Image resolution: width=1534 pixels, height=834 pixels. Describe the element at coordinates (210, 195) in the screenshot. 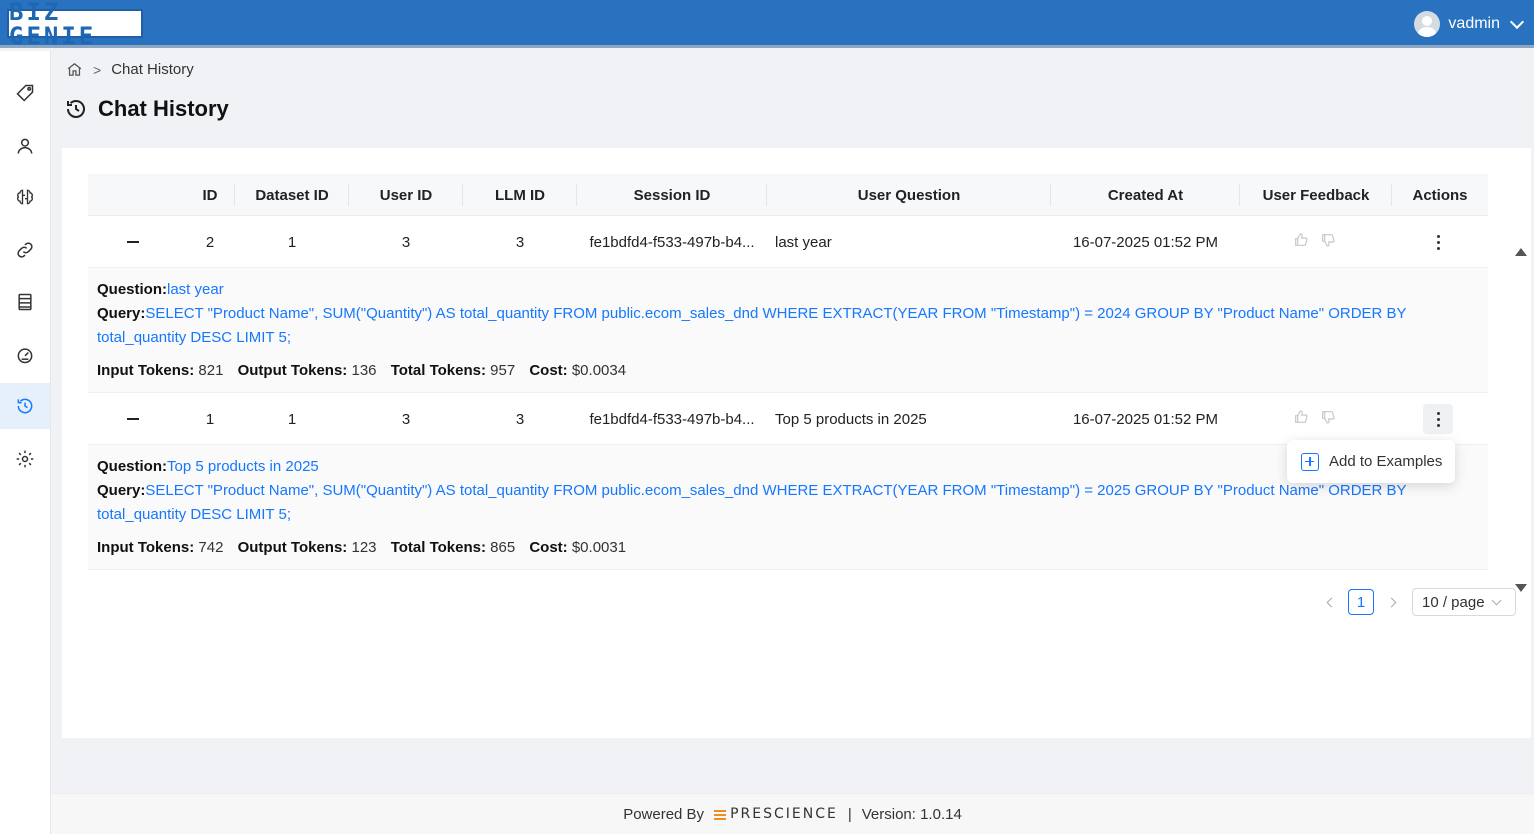

I see `header-id: ID` at that location.